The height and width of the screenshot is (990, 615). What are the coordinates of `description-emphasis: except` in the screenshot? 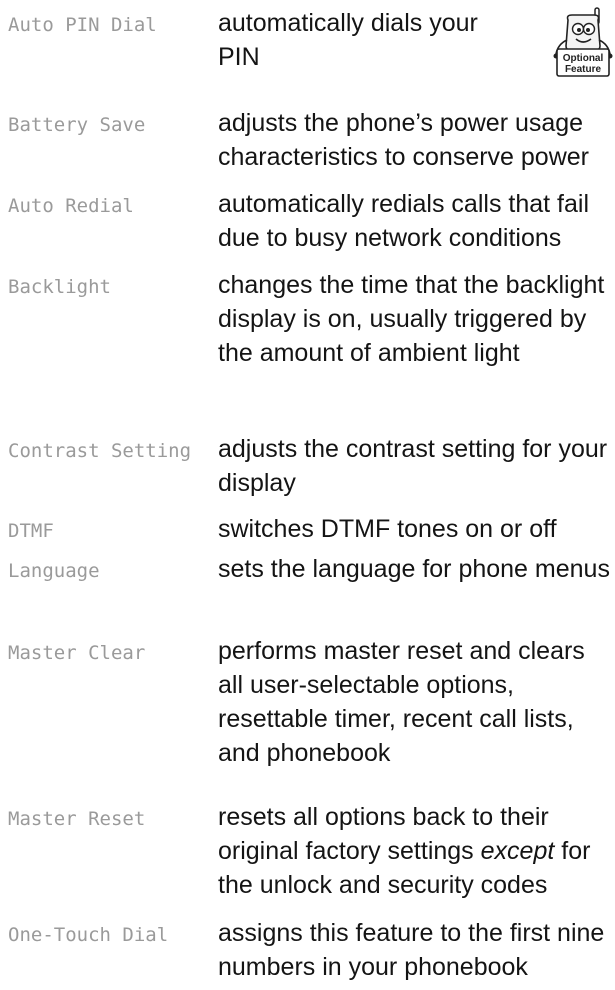 It's located at (517, 851).